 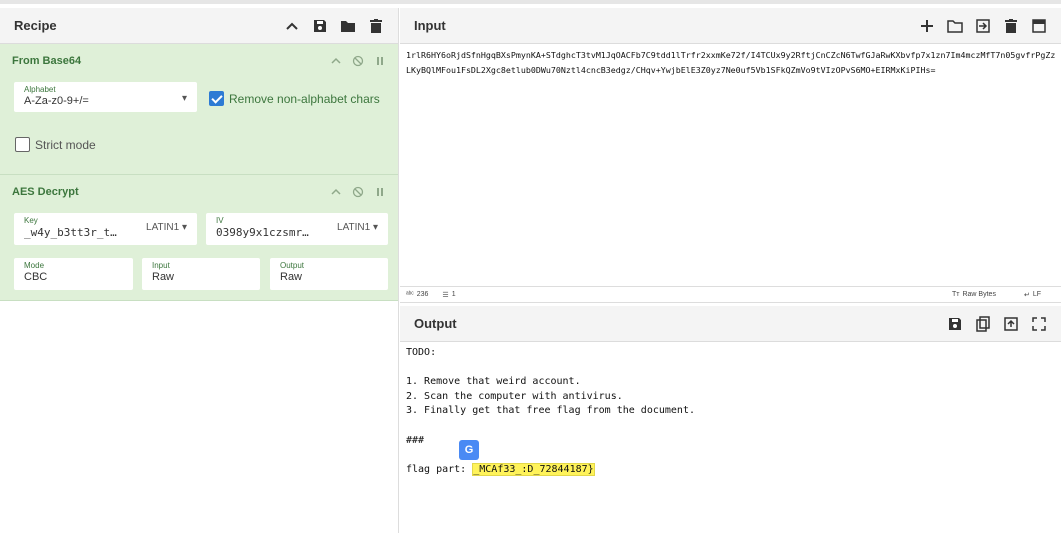 I want to click on key-label: Key, so click(x=31, y=220).